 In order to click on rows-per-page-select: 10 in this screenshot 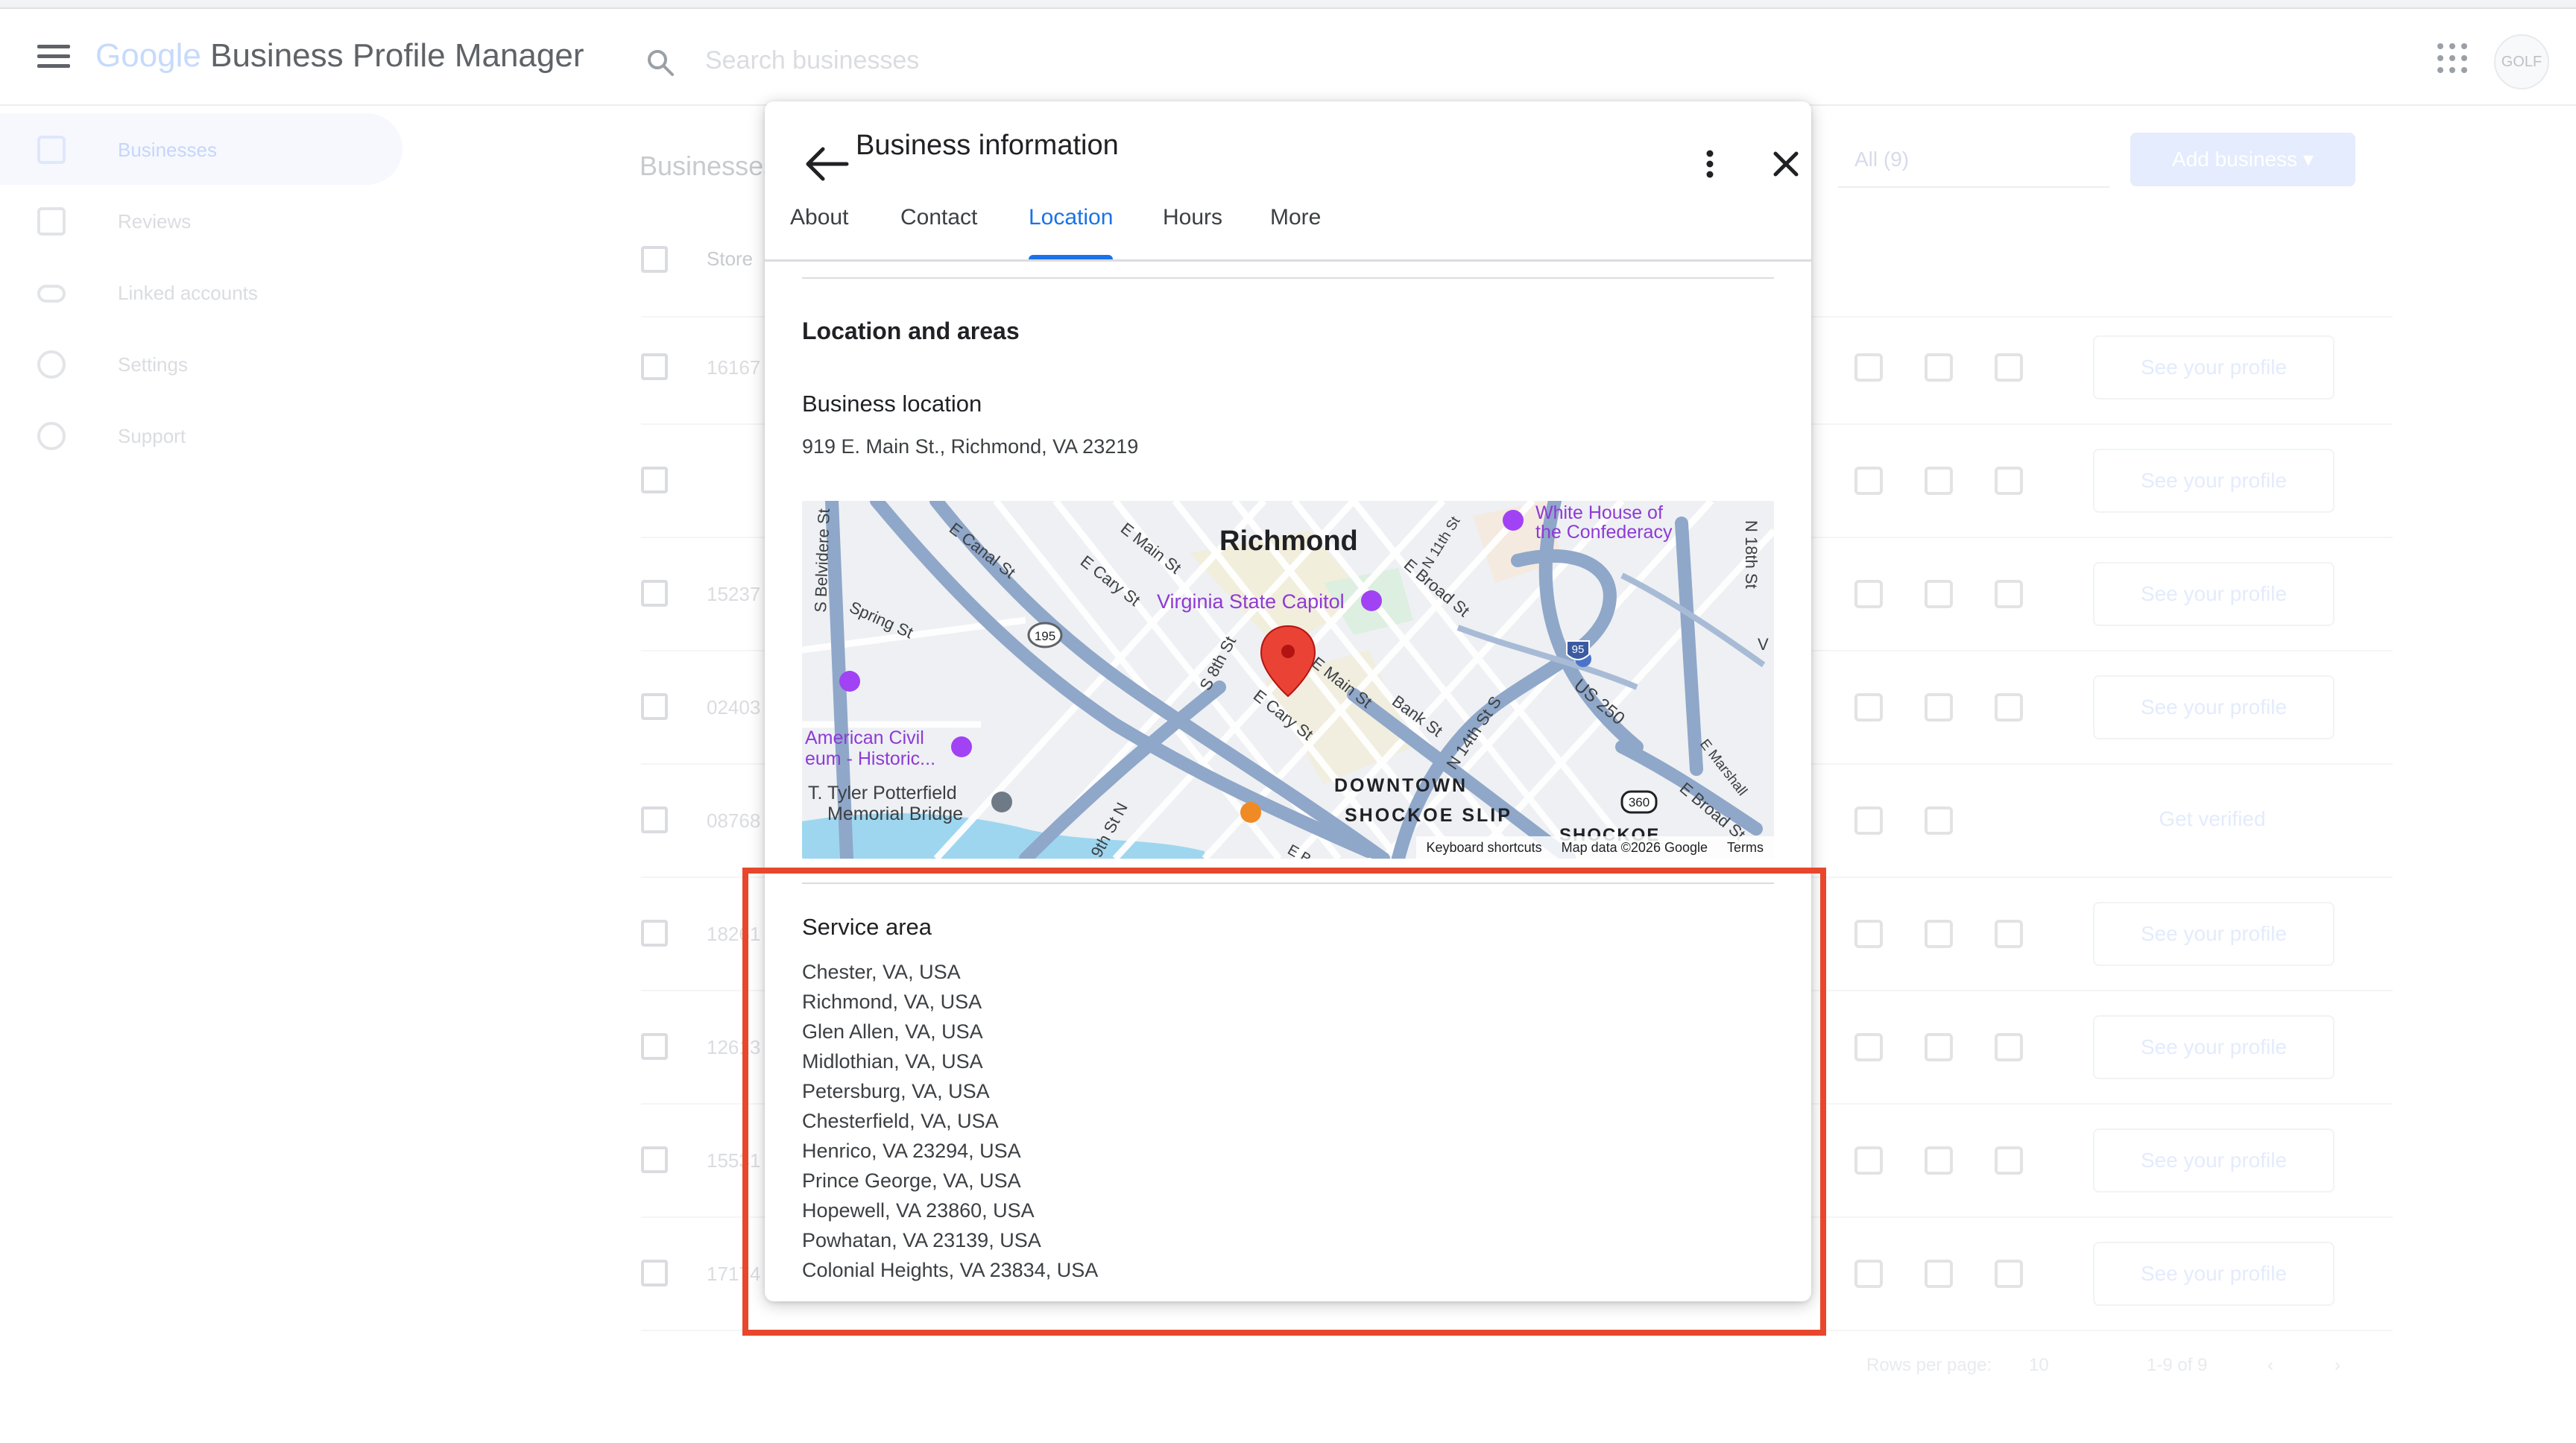, I will do `click(2039, 1365)`.